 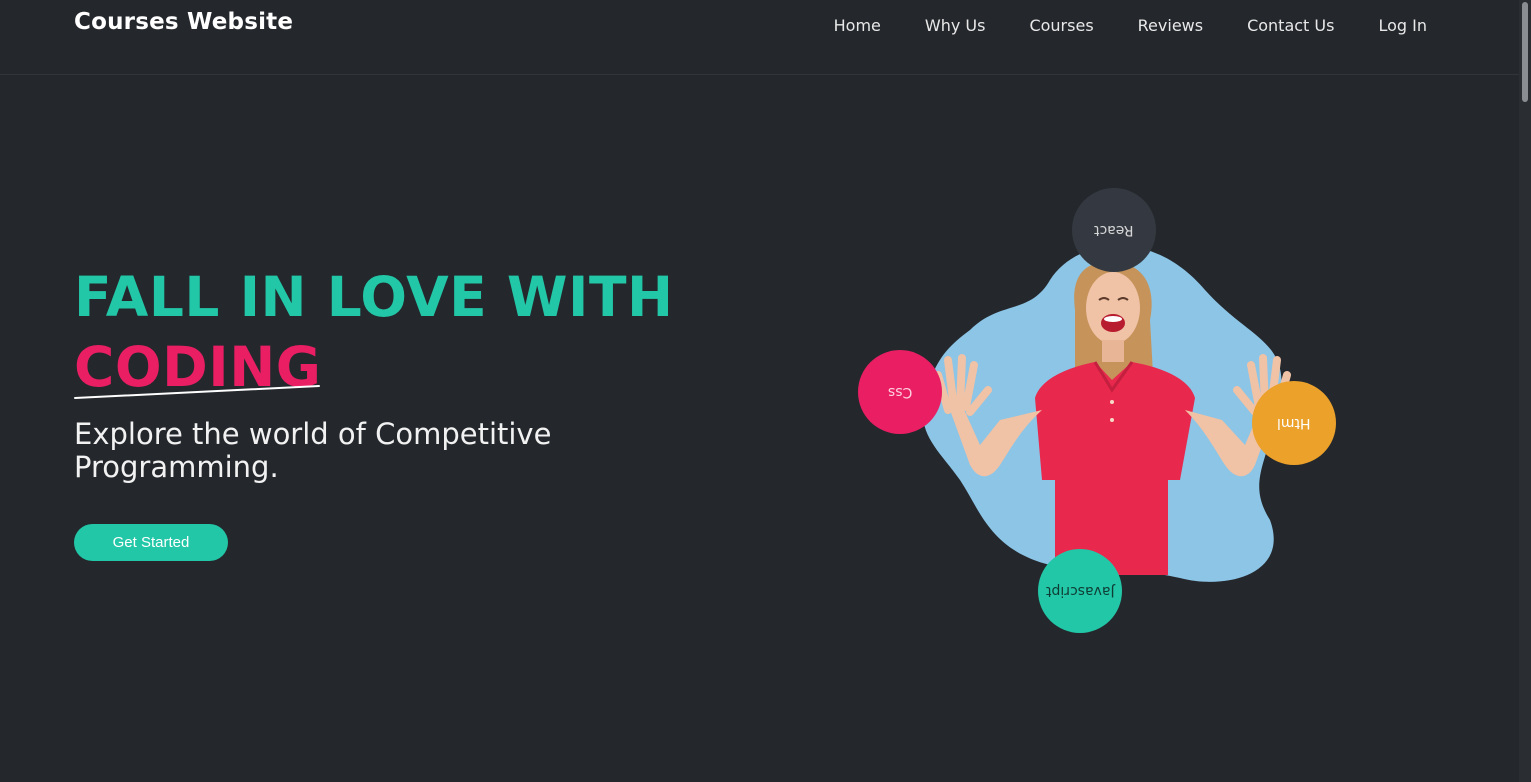 What do you see at coordinates (857, 26) in the screenshot?
I see `nav-link-home: Home` at bounding box center [857, 26].